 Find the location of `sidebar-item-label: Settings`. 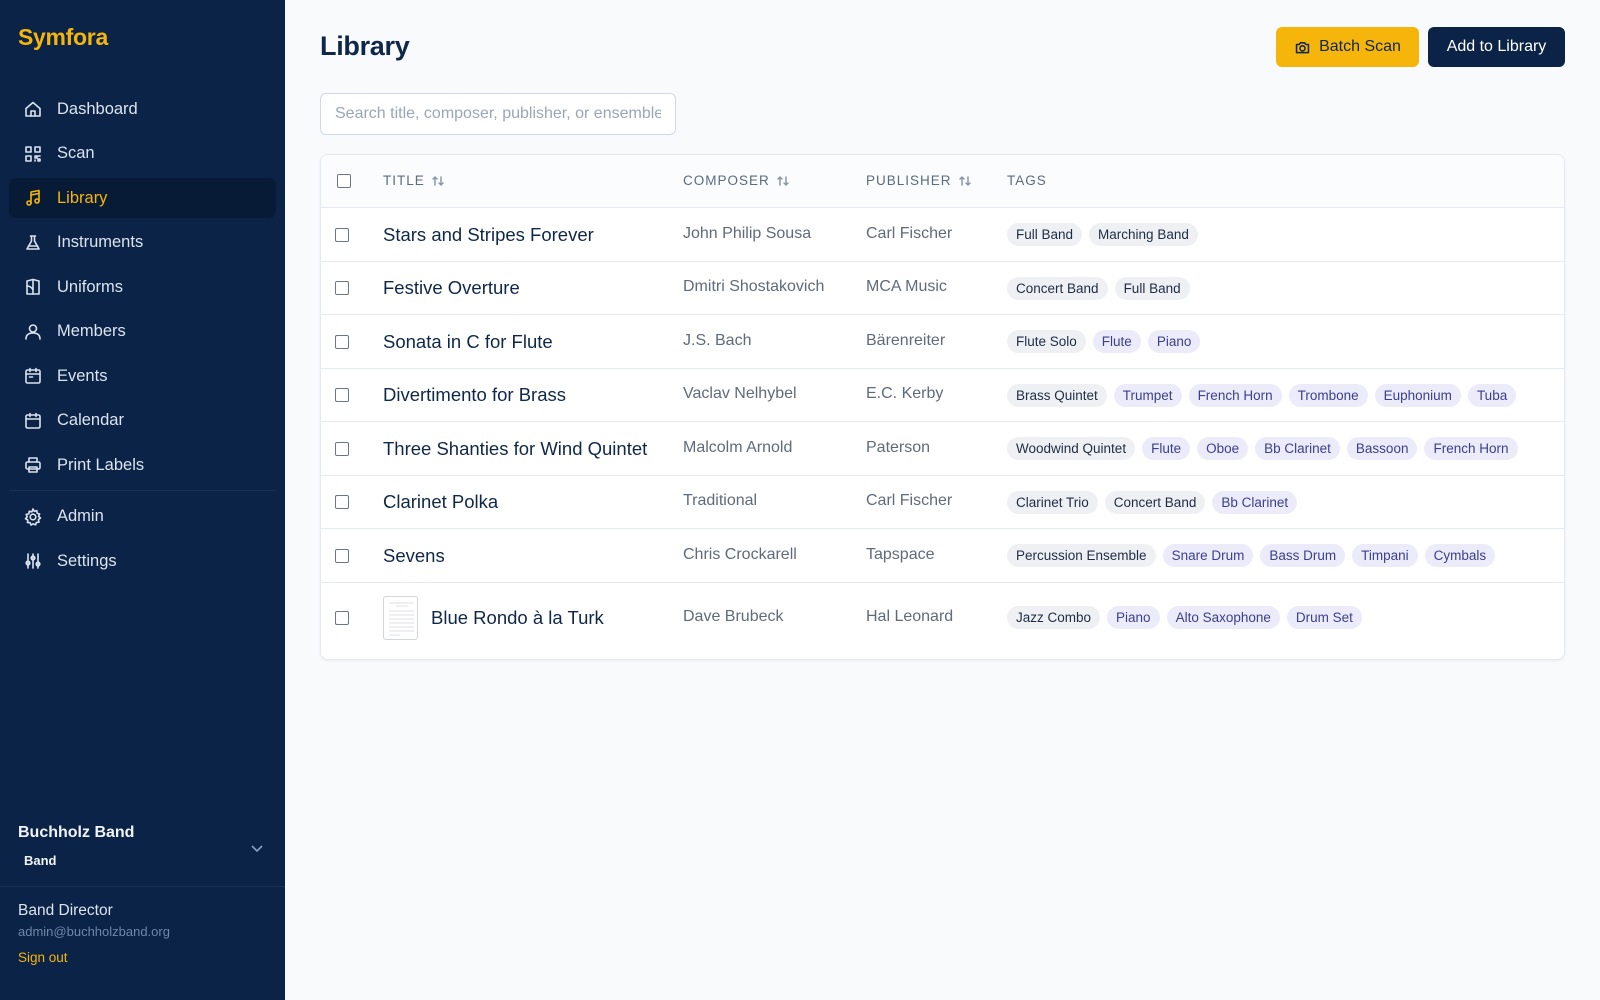

sidebar-item-label: Settings is located at coordinates (87, 560).